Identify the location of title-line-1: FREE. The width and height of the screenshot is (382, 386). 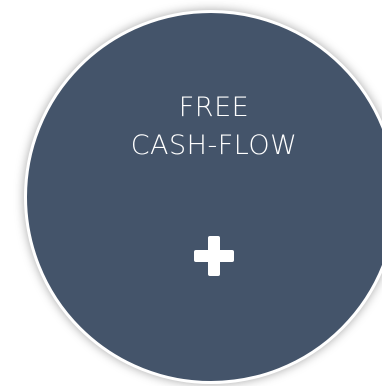
(214, 107).